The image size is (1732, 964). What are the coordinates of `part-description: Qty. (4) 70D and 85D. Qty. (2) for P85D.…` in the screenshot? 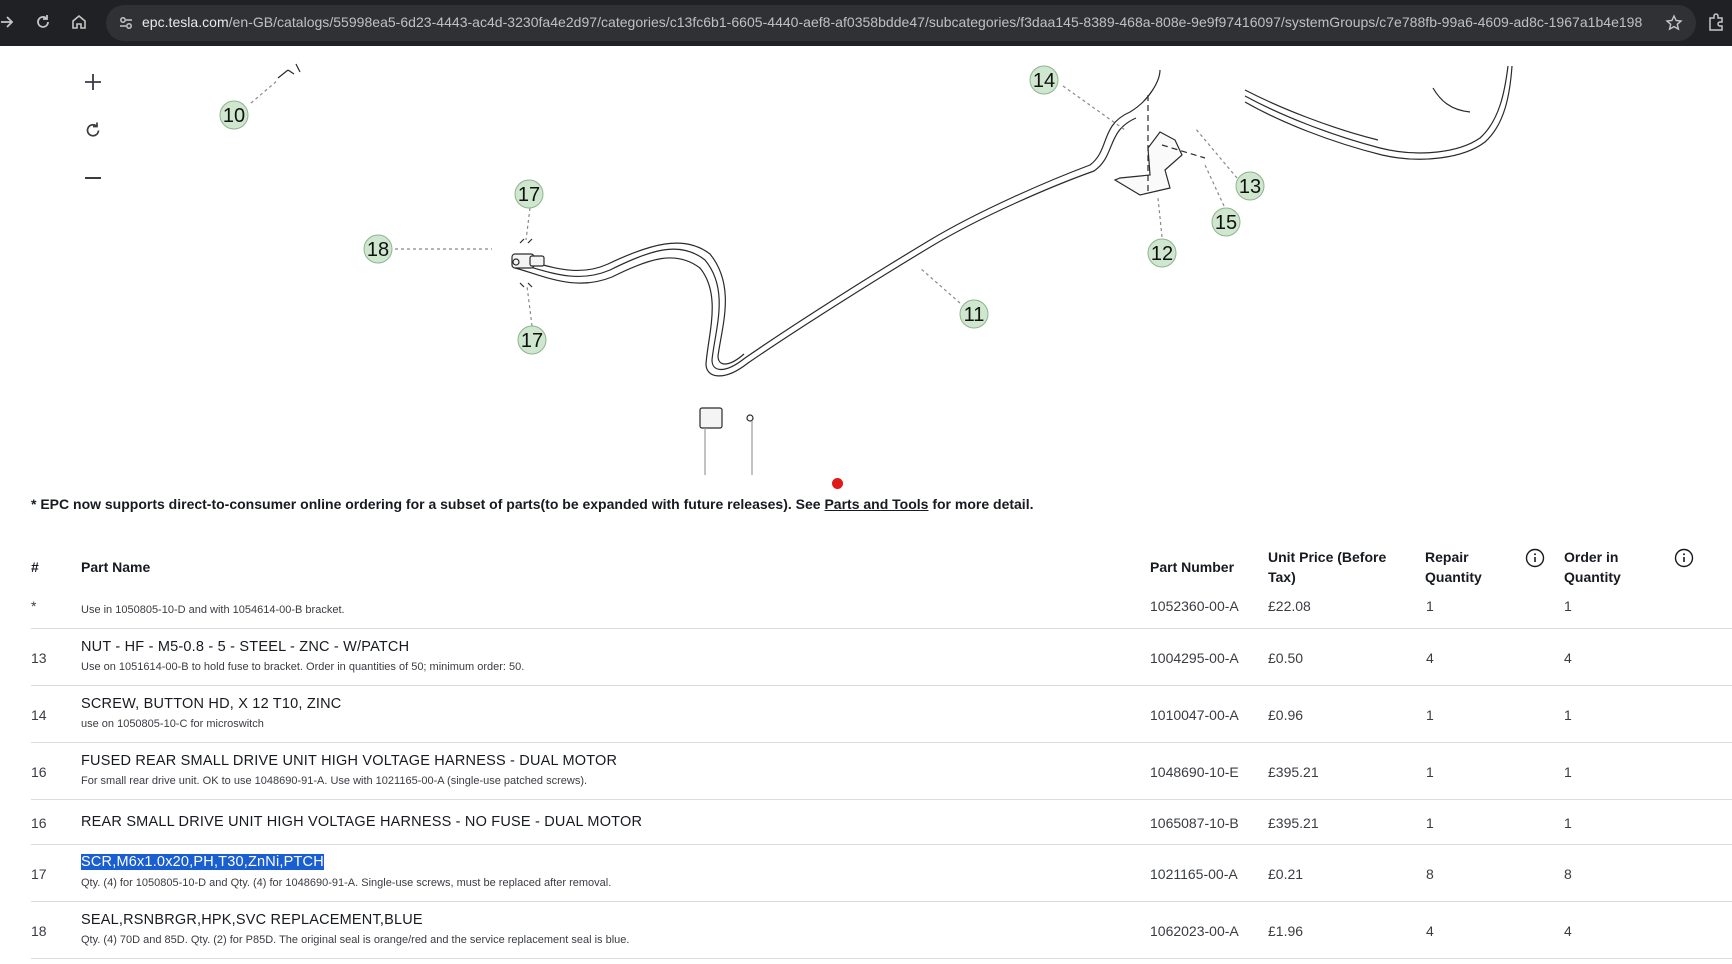 It's located at (355, 940).